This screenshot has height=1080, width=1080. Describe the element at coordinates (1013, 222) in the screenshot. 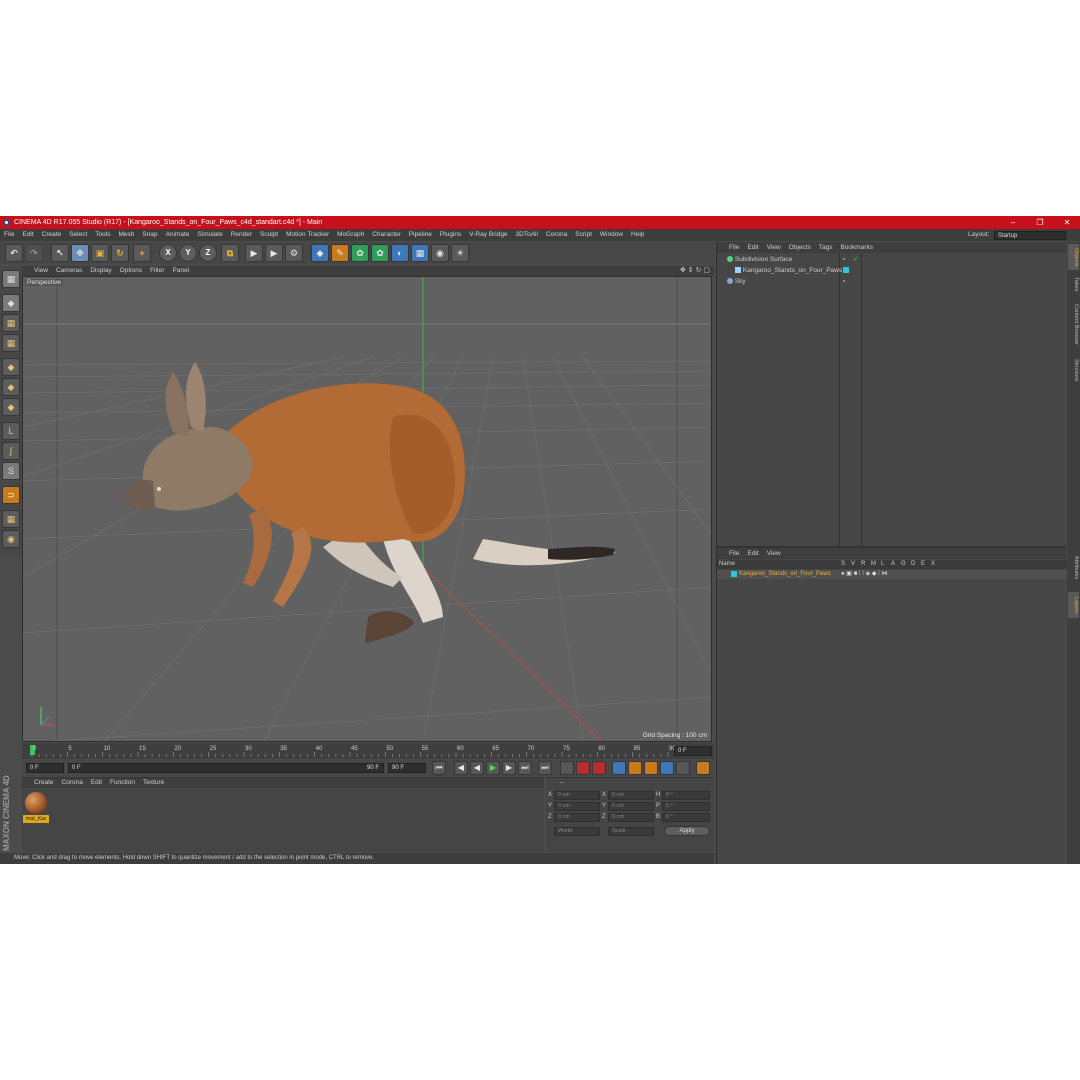

I see `minimize-button: –` at that location.